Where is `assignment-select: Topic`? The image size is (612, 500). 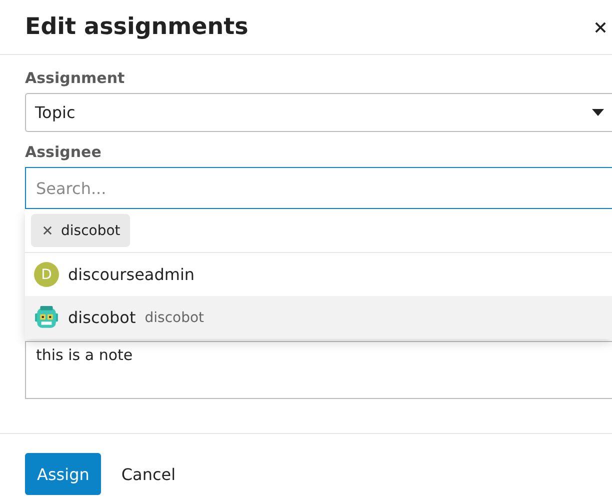
assignment-select: Topic is located at coordinates (318, 112).